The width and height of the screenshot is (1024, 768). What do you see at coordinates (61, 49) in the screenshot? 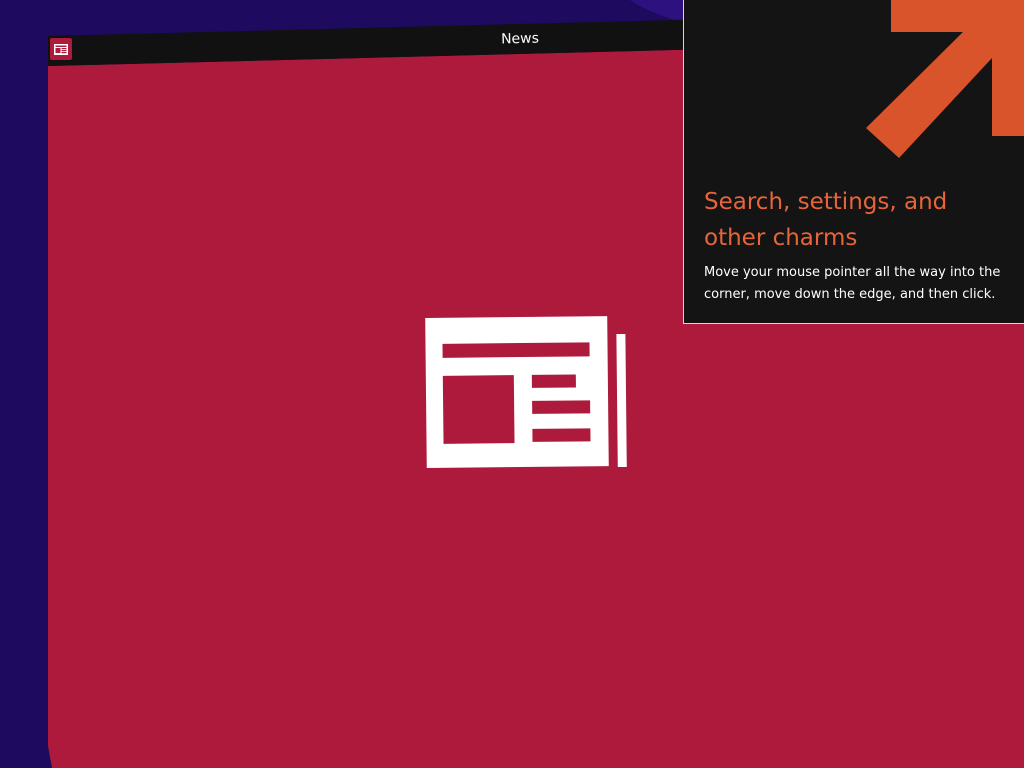
I see `news-app-icon` at bounding box center [61, 49].